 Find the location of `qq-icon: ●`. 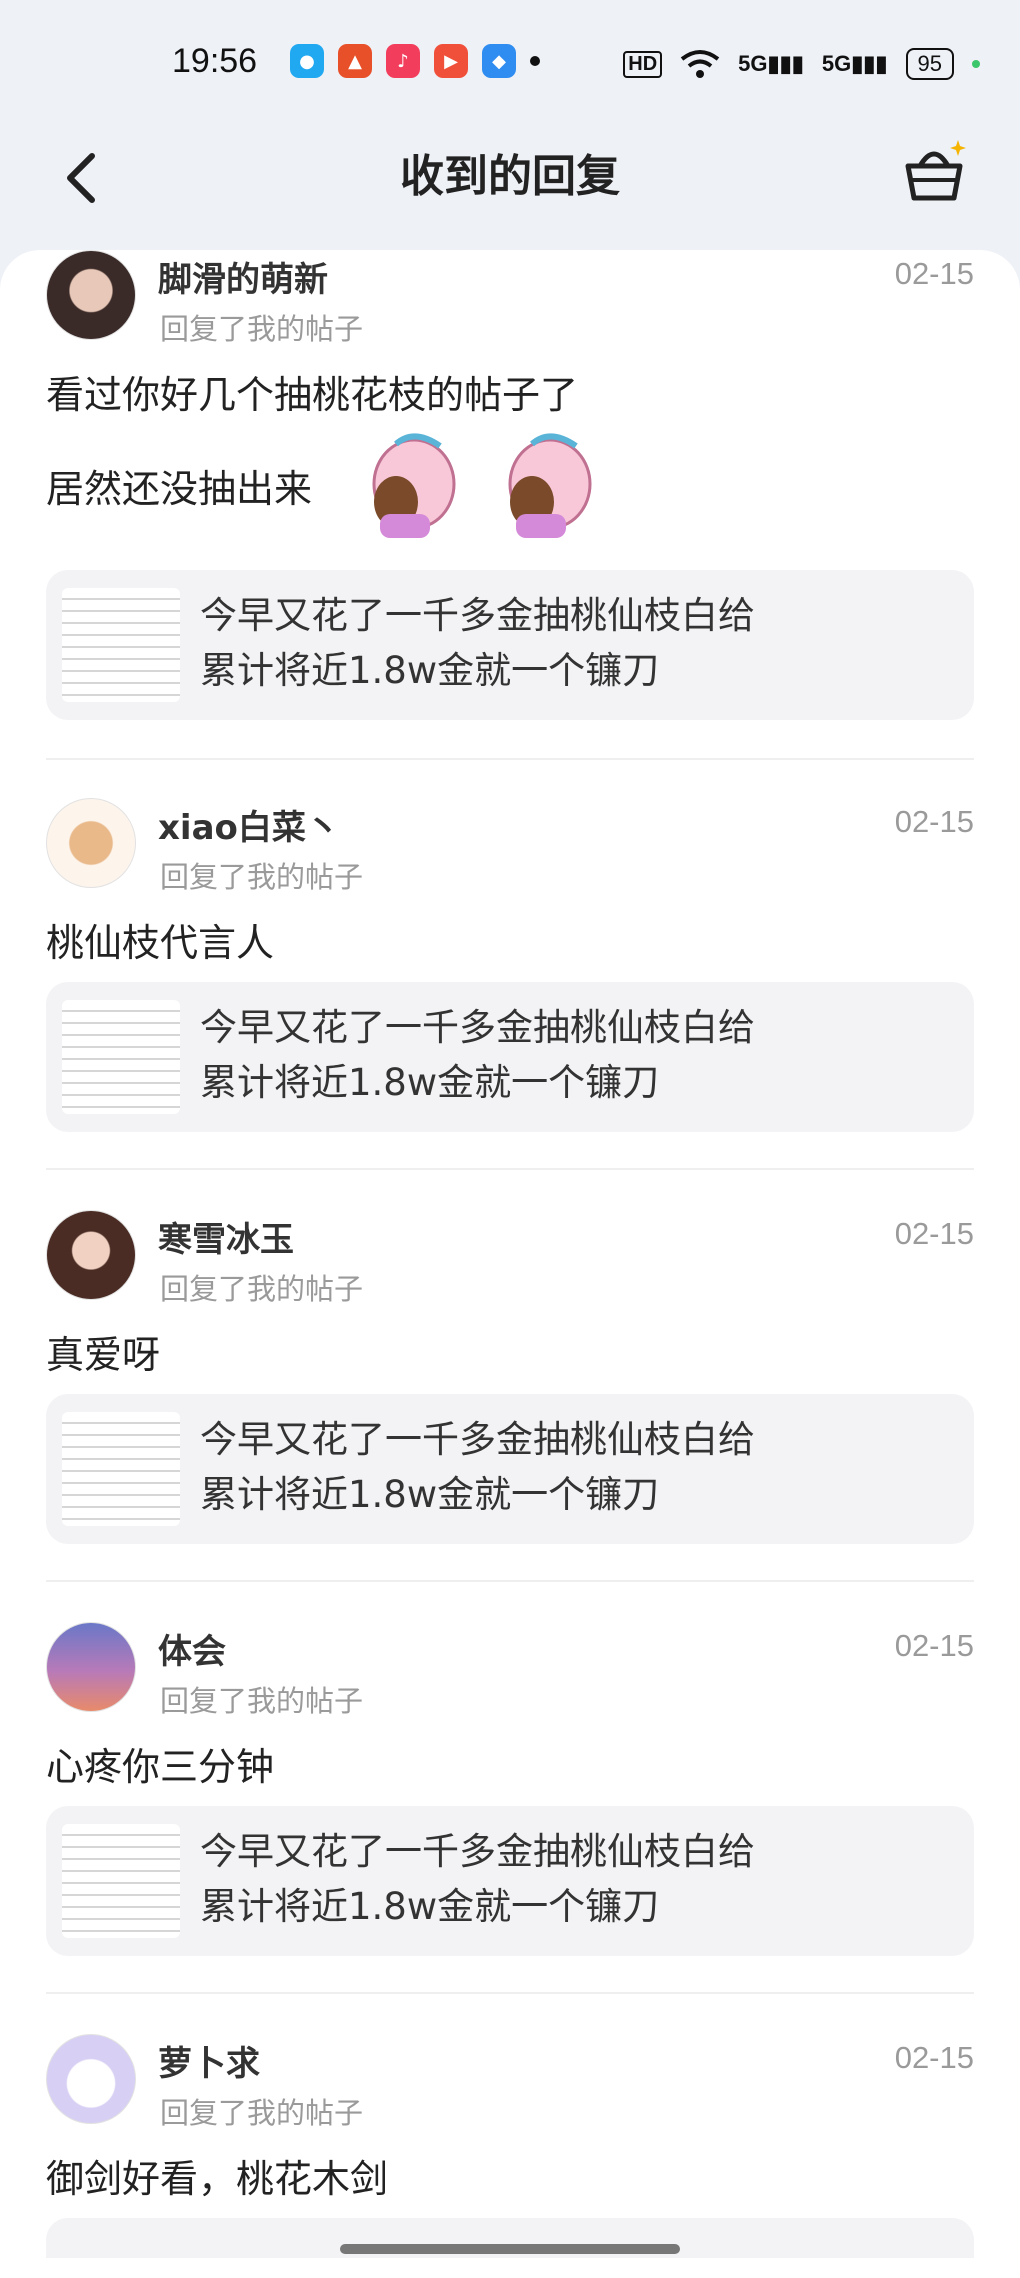

qq-icon: ● is located at coordinates (307, 61).